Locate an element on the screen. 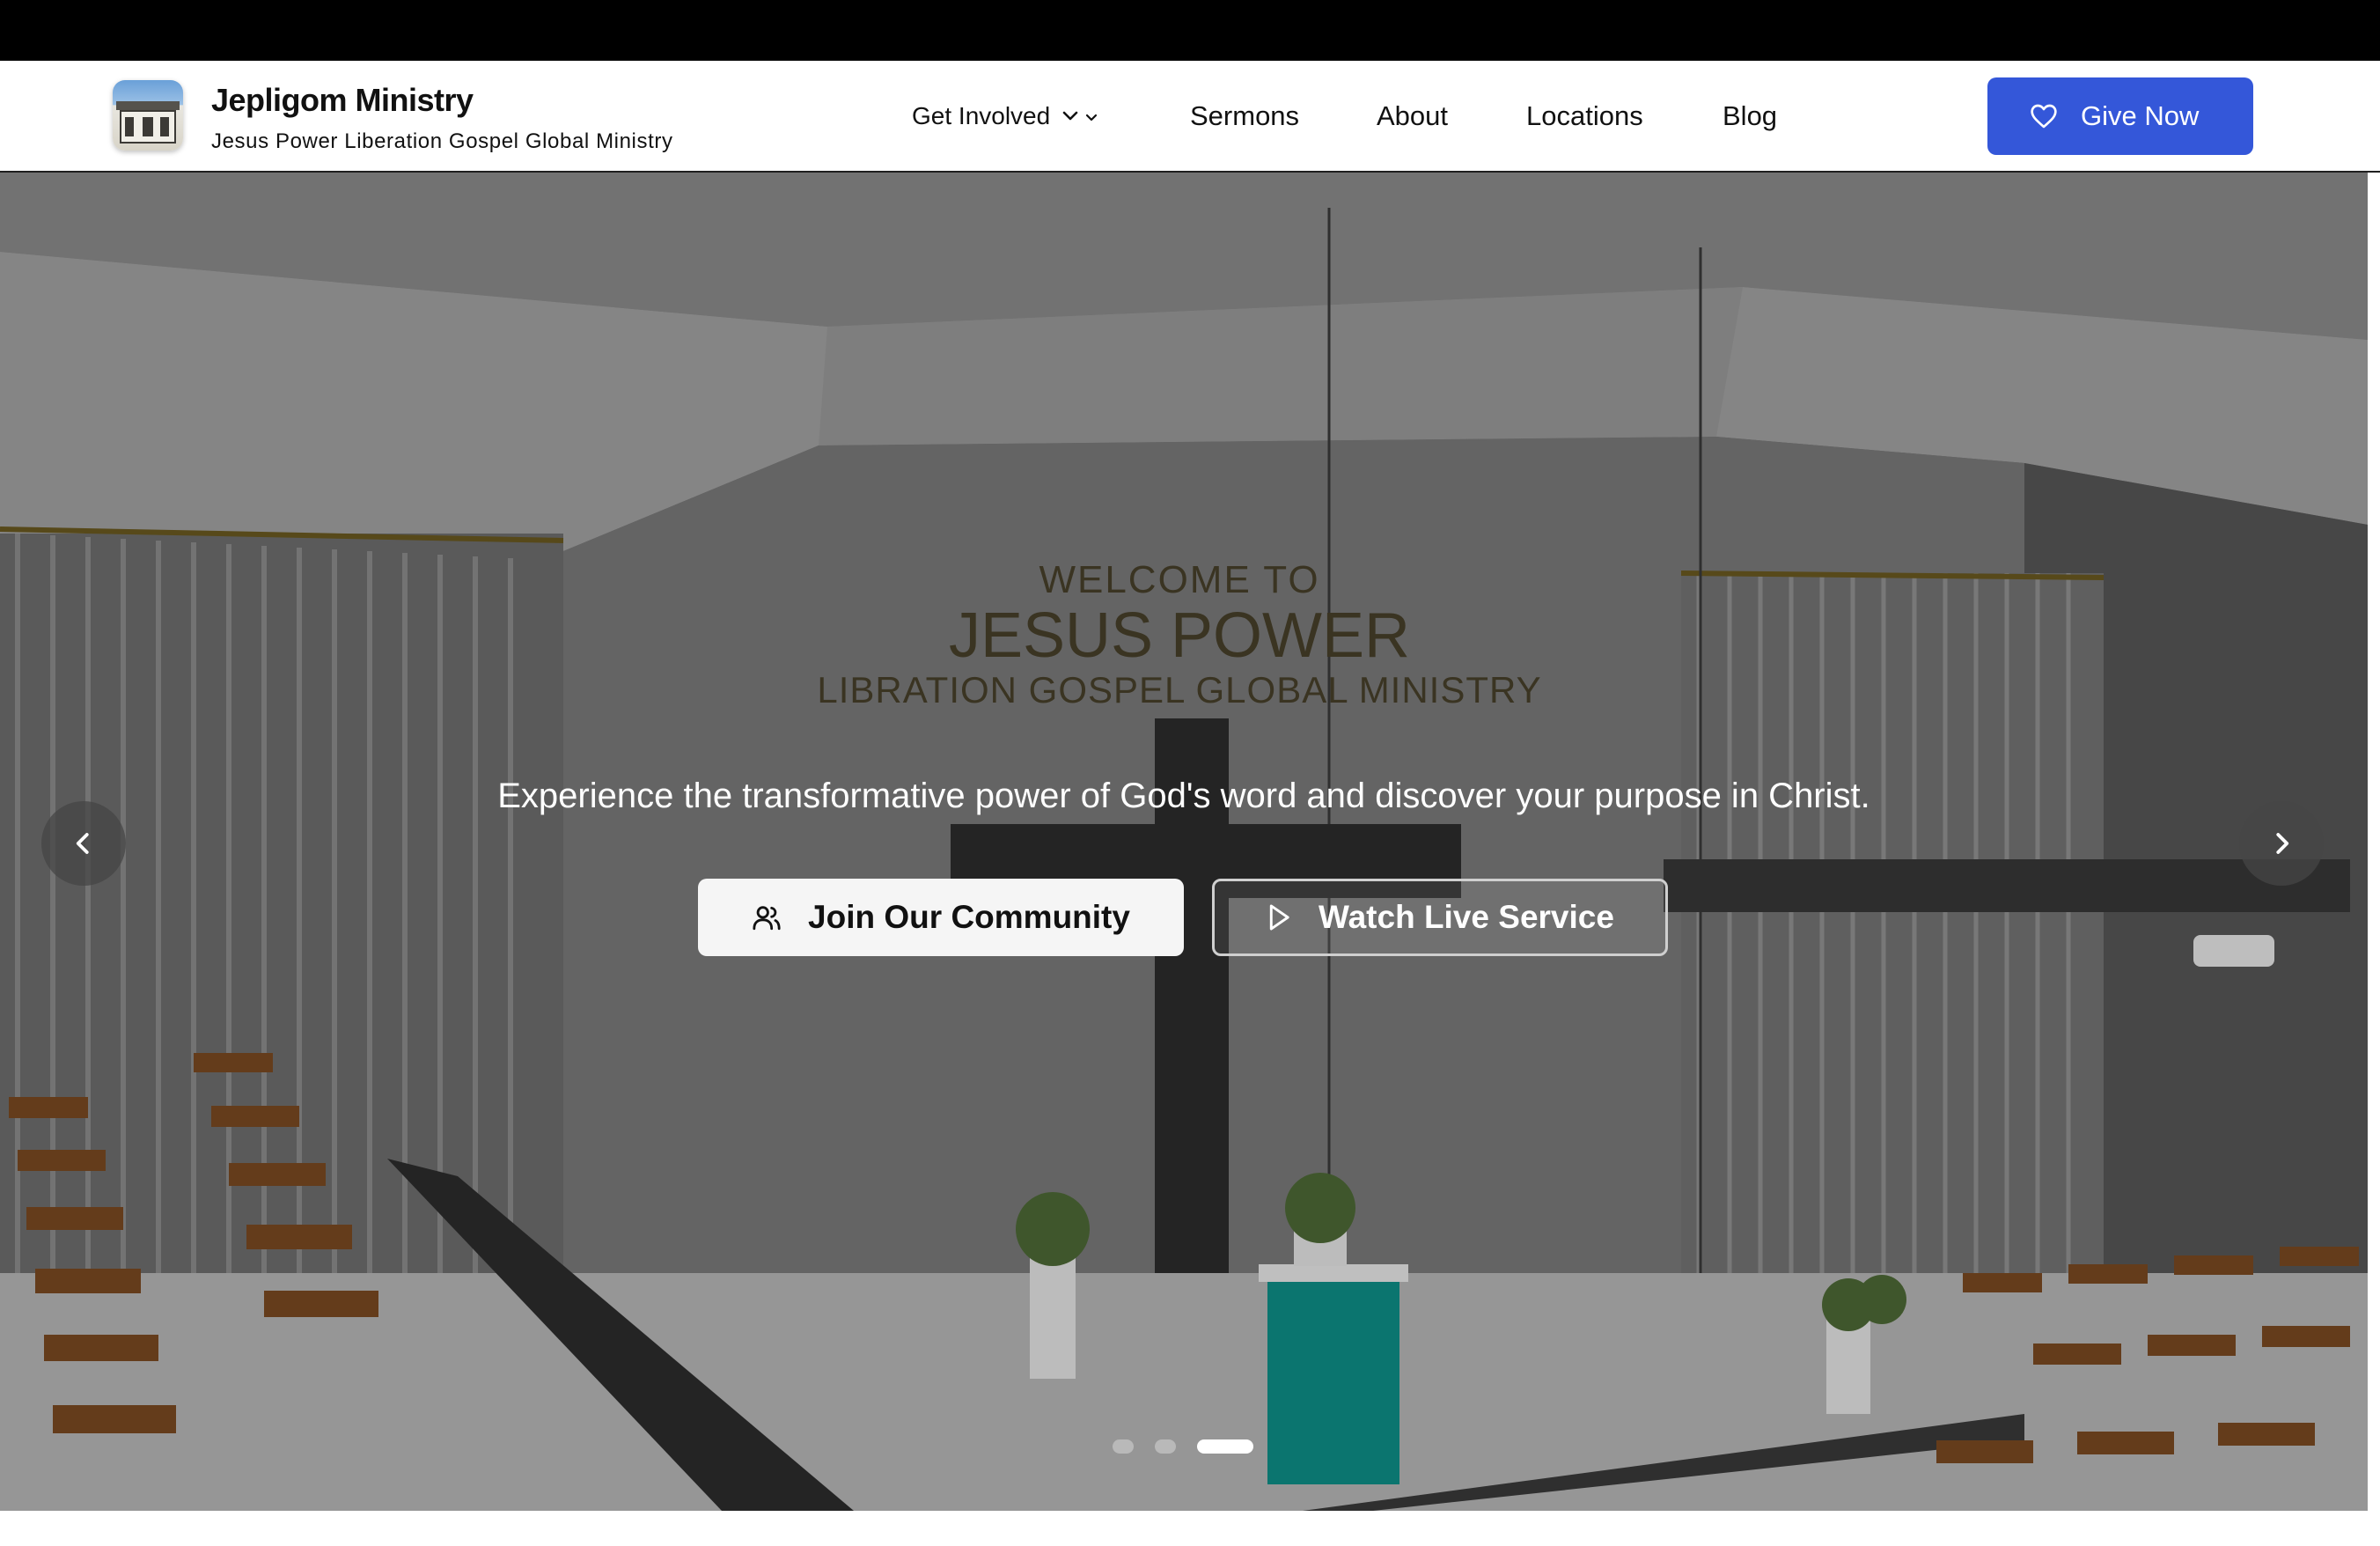  brand-title: Jepligom Ministry is located at coordinates (342, 100).